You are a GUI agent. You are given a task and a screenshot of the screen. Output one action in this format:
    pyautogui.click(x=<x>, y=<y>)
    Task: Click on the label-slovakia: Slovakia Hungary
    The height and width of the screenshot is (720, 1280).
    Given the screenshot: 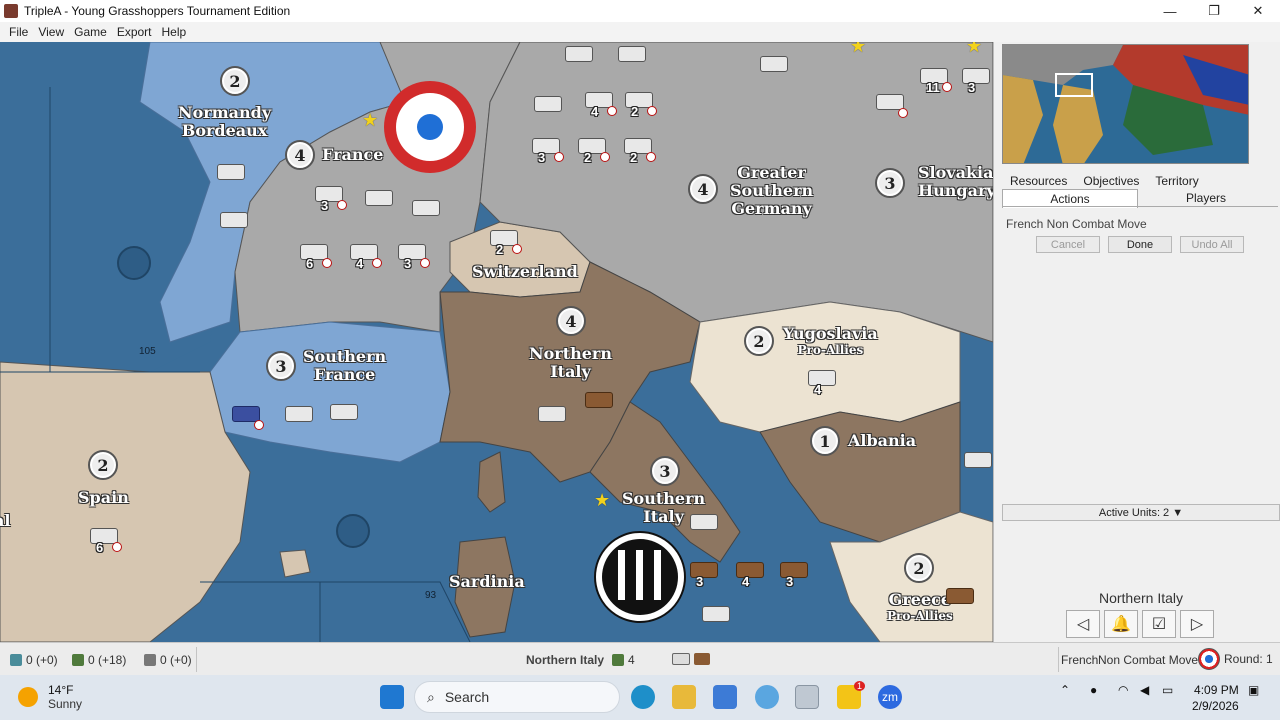 What is the action you would take?
    pyautogui.click(x=955, y=181)
    